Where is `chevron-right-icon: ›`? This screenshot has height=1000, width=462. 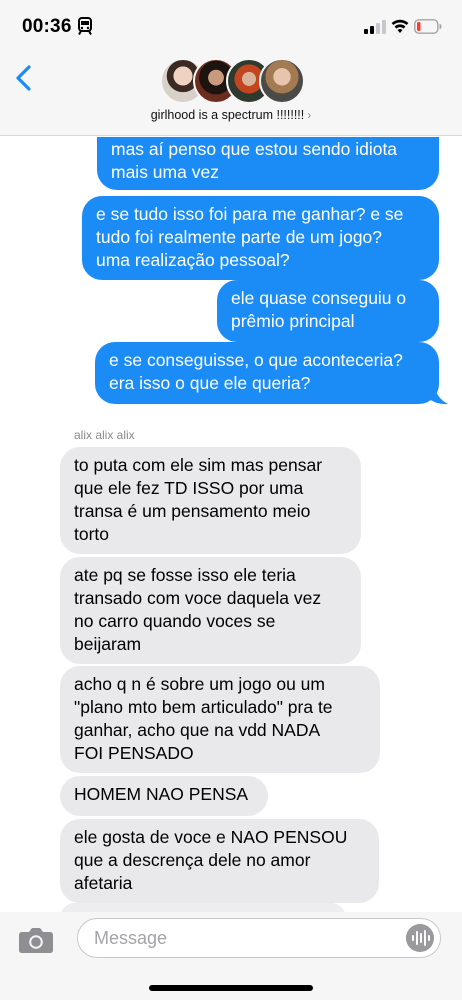 chevron-right-icon: › is located at coordinates (309, 115).